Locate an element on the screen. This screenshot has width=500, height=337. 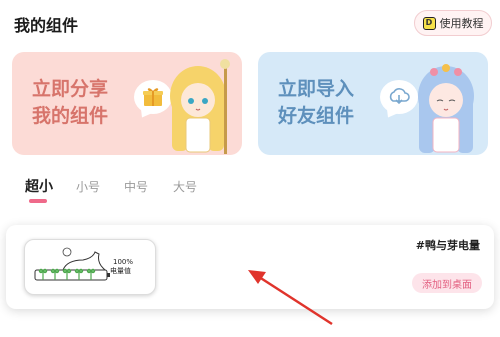
tab-small: 小号 is located at coordinates (88, 186).